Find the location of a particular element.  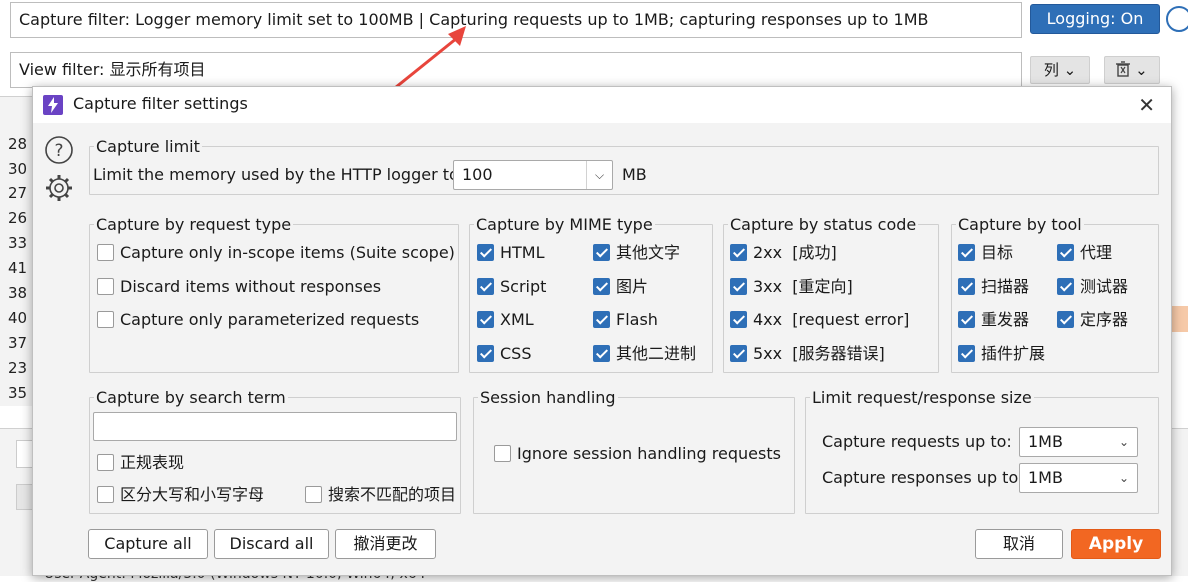

clear-log-button: ⌄ is located at coordinates (1132, 70).